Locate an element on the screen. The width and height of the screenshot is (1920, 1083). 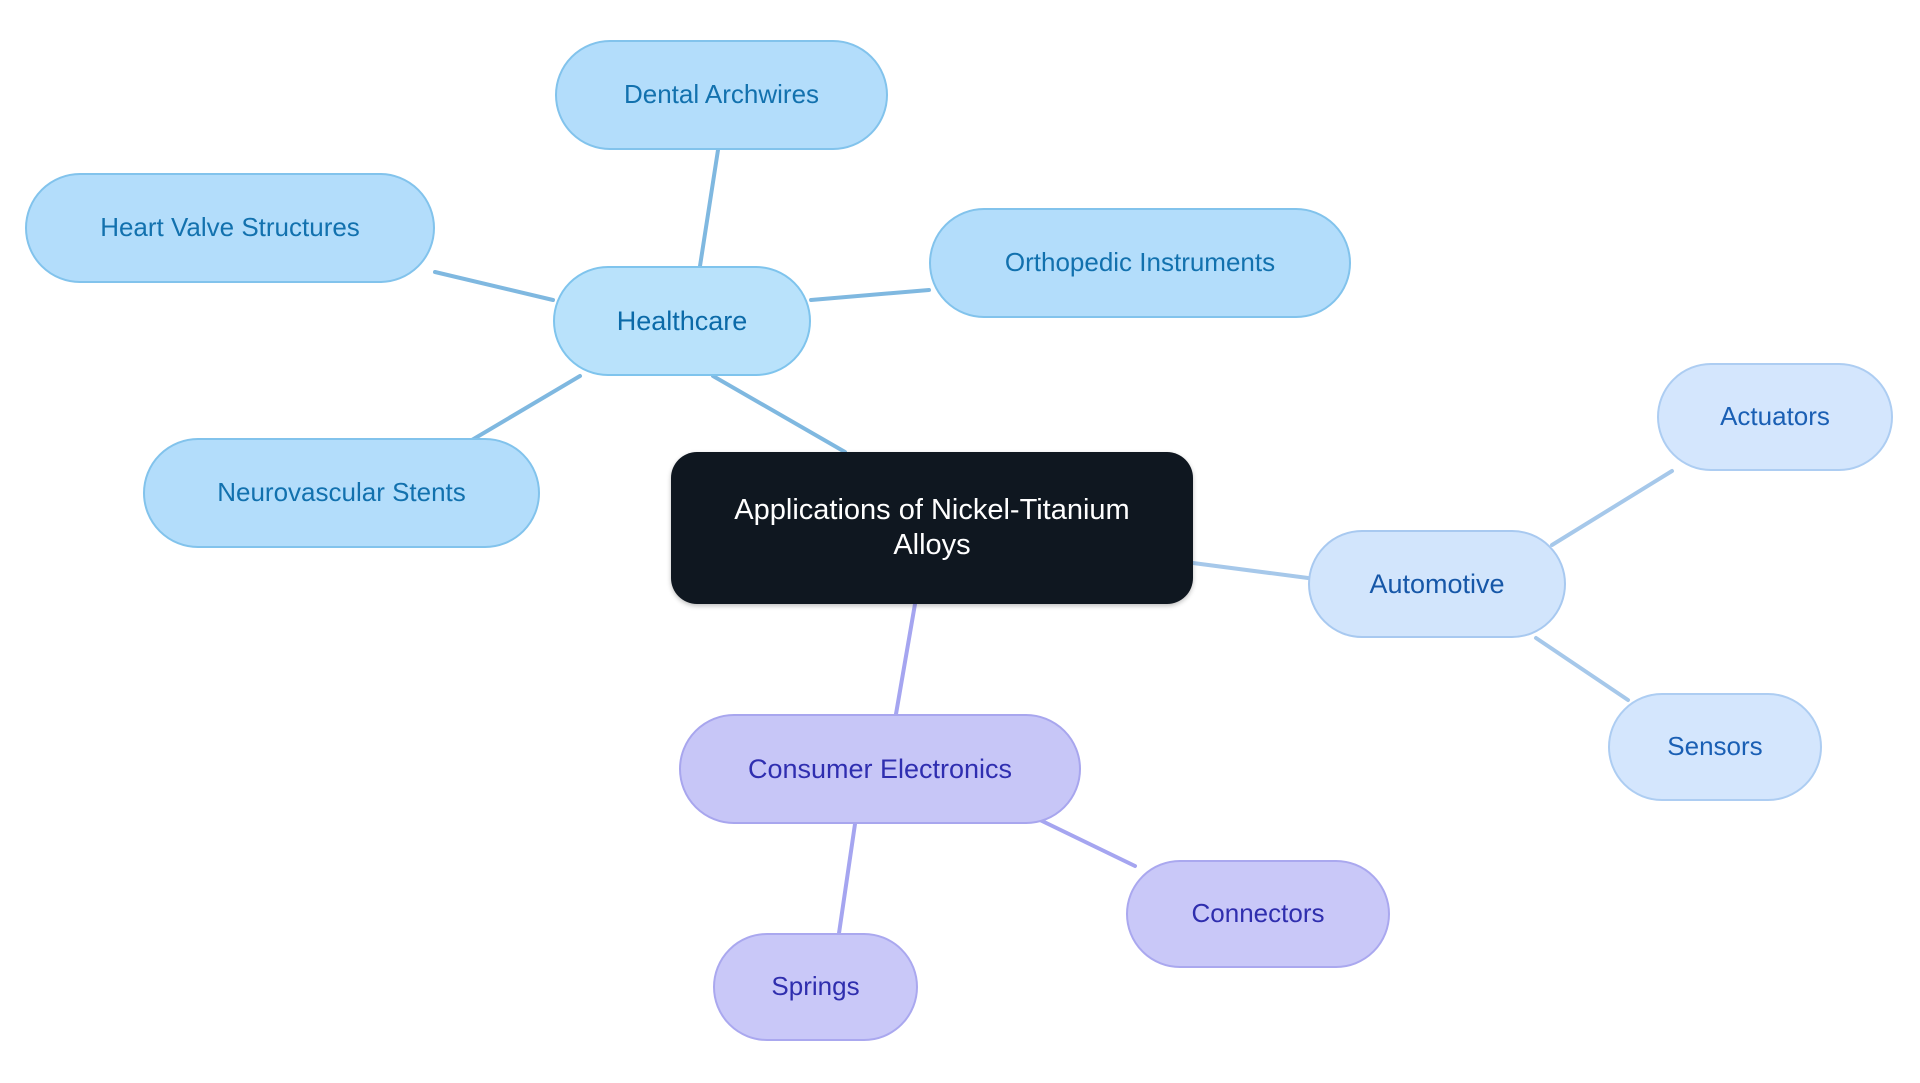
leaf-node-springs: Springs is located at coordinates (815, 987).